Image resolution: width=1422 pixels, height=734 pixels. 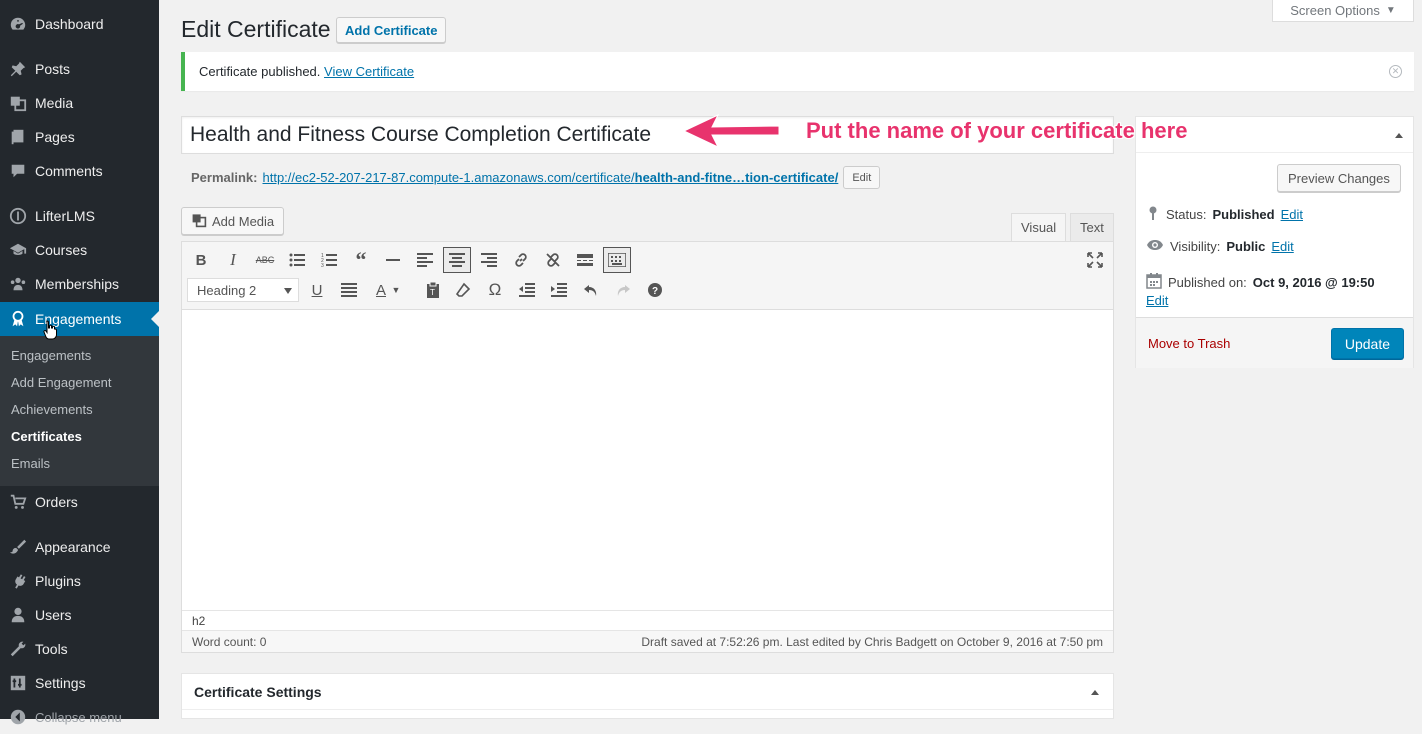 I want to click on blockquote-icon: “, so click(x=361, y=260).